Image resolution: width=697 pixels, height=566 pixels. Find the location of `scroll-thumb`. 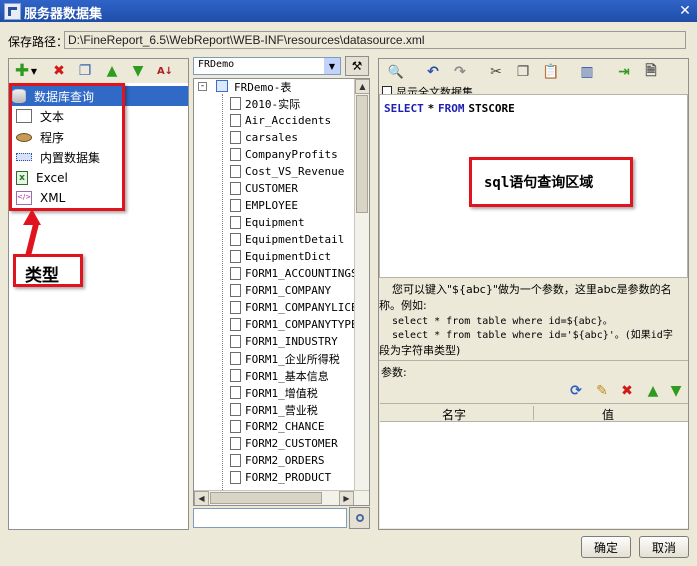

scroll-thumb is located at coordinates (362, 154).